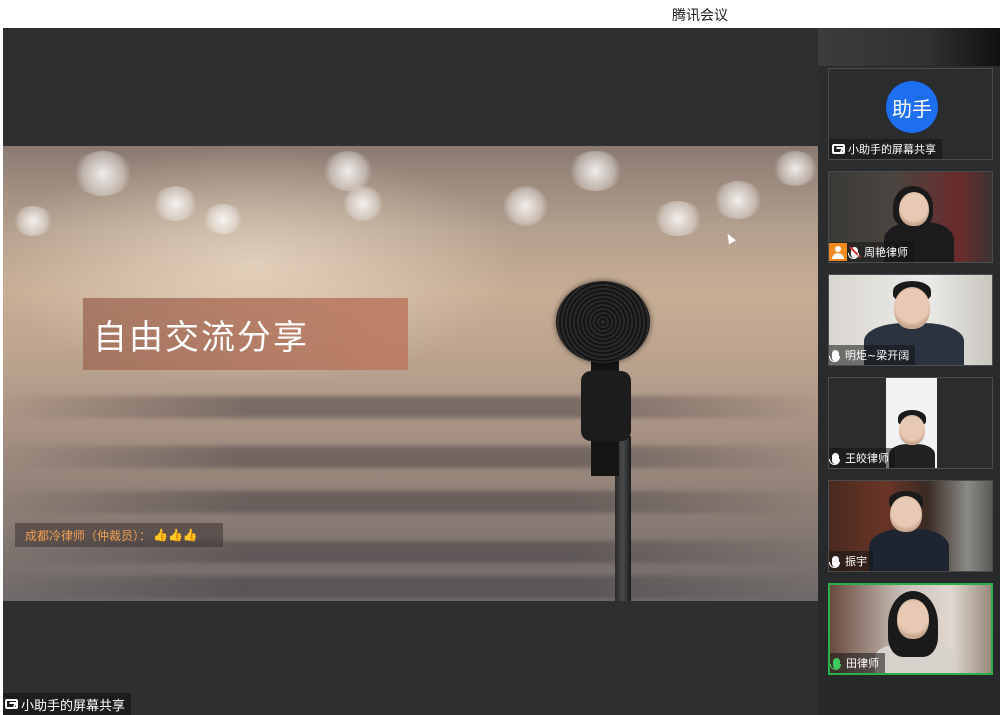 This screenshot has width=1000, height=715. Describe the element at coordinates (73, 706) in the screenshot. I see `screen-share-label-text: 小助手的屏幕共享` at that location.